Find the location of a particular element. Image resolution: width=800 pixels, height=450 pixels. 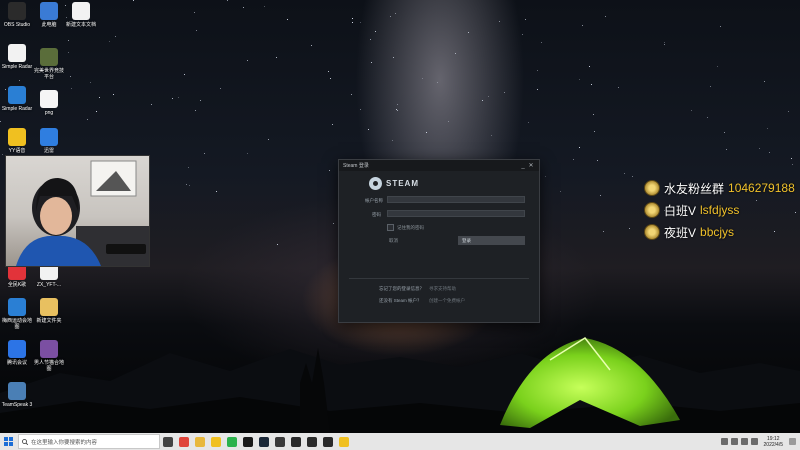

desktop-icon: 迅雷 is located at coordinates (49, 141).